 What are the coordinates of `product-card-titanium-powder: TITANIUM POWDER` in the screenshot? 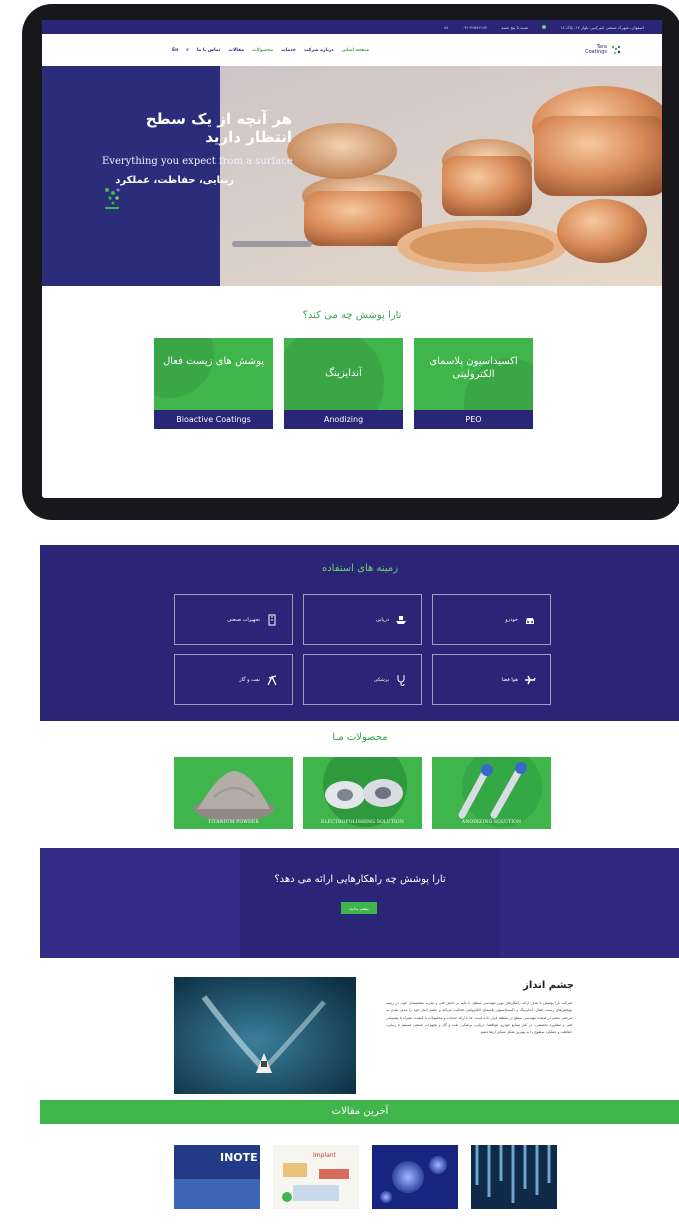 It's located at (233, 793).